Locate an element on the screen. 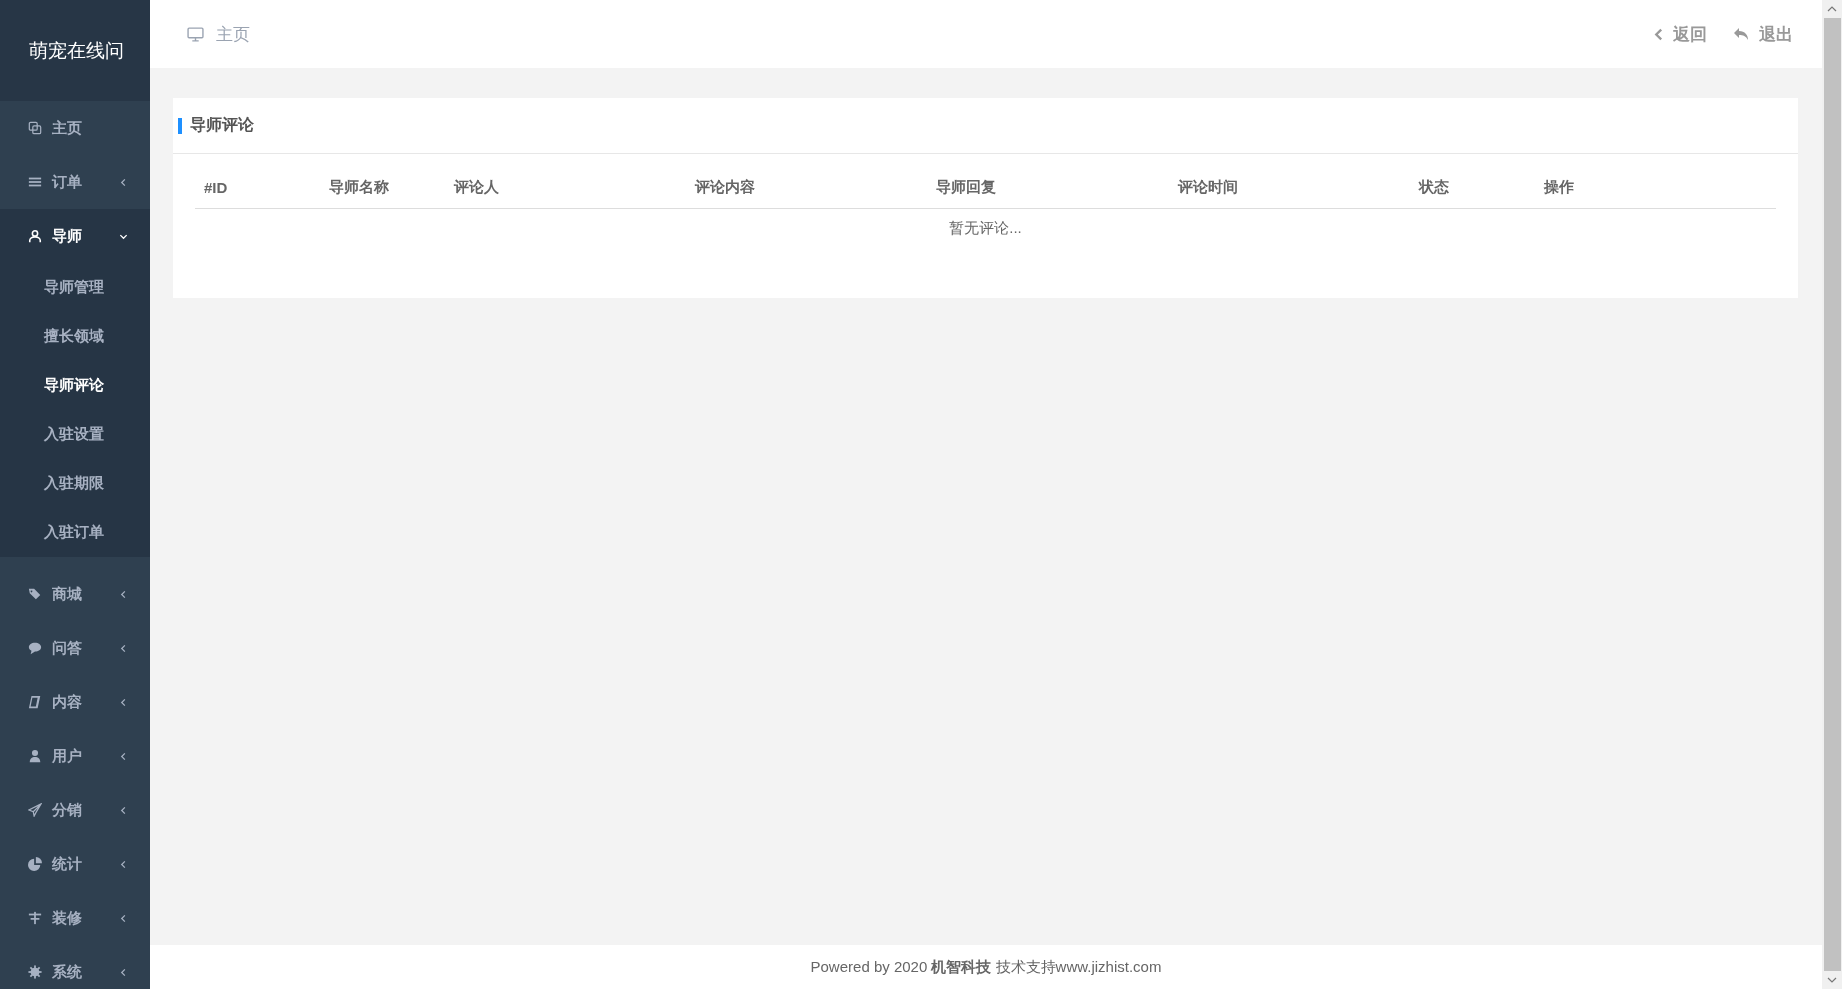 This screenshot has height=989, width=1842. back-button: 返回 is located at coordinates (1680, 34).